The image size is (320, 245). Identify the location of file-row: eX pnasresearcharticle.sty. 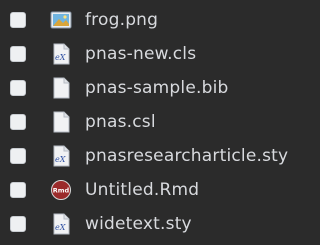
(152, 156).